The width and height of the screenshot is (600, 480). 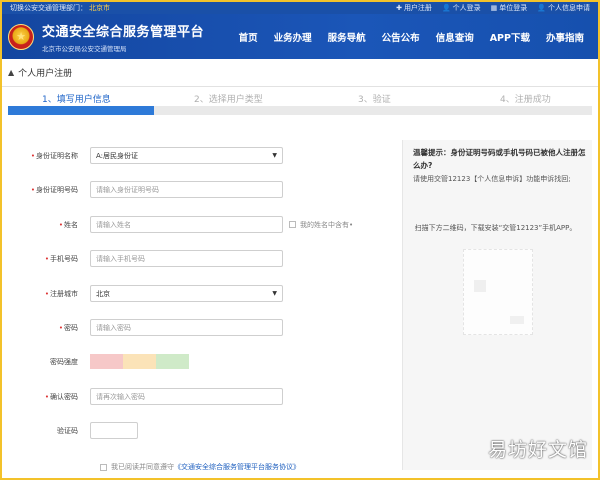 I want to click on city-row: •注册城市 北京 ▼, so click(x=202, y=293).